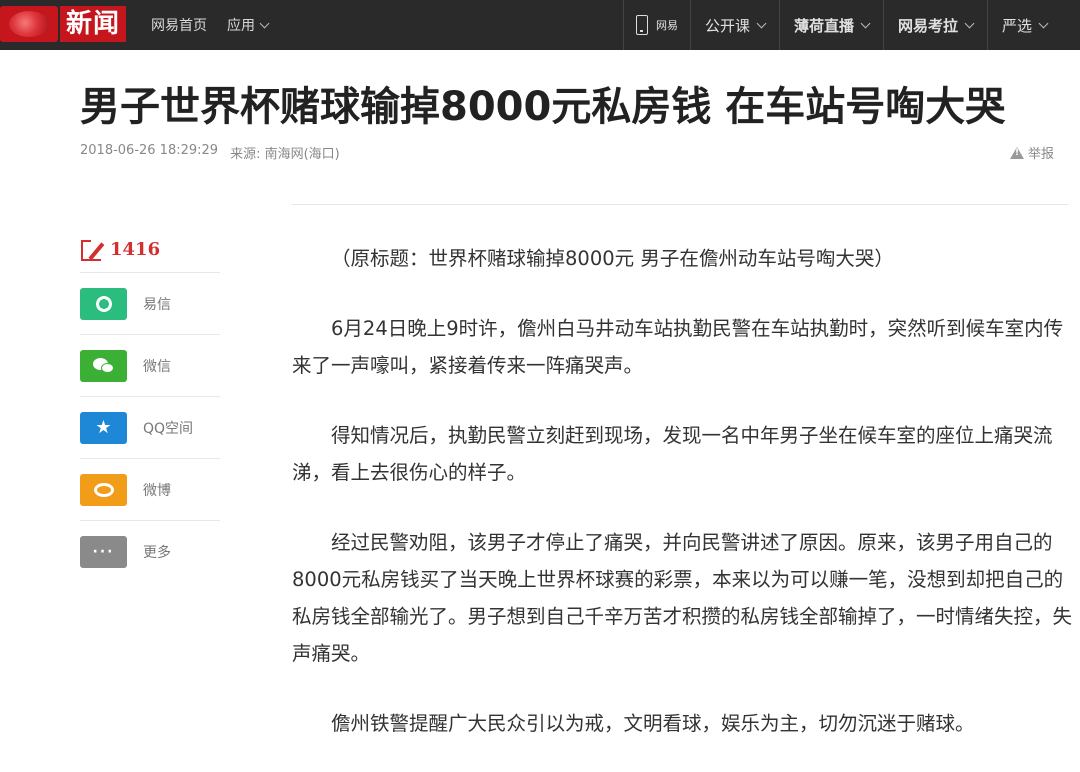  What do you see at coordinates (103, 489) in the screenshot?
I see `weibo-icon` at bounding box center [103, 489].